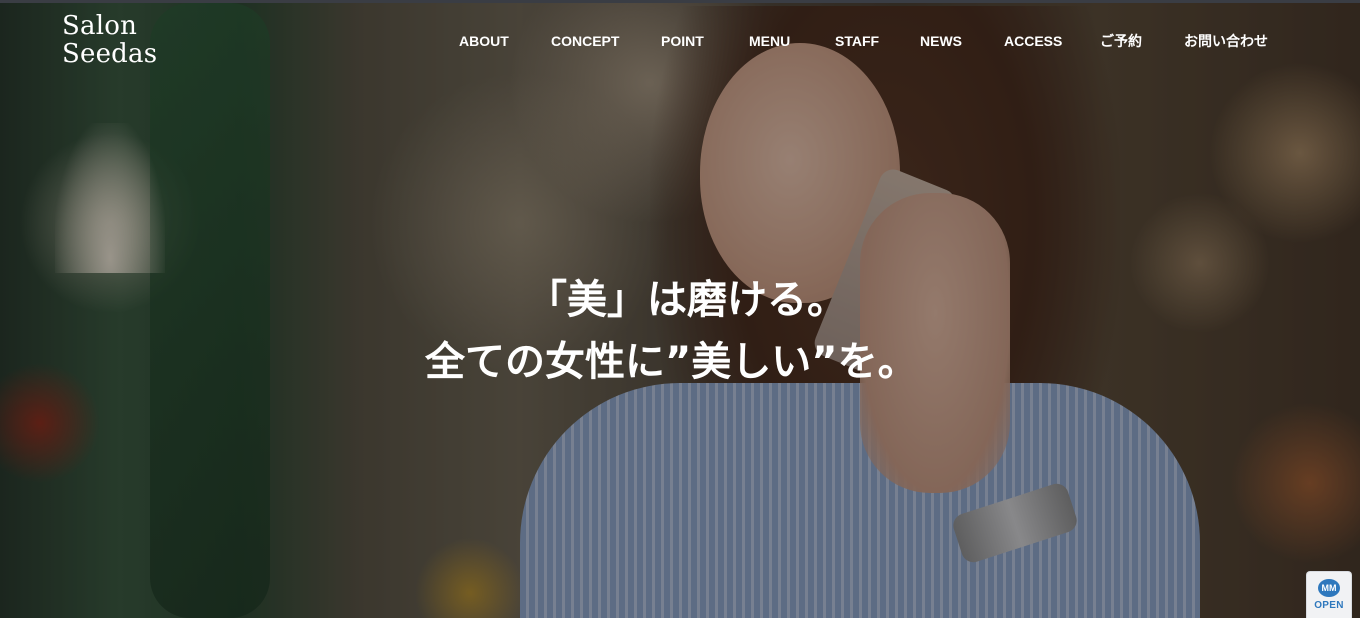 The image size is (1360, 618). I want to click on open-badge: MM OPEN, so click(1329, 594).